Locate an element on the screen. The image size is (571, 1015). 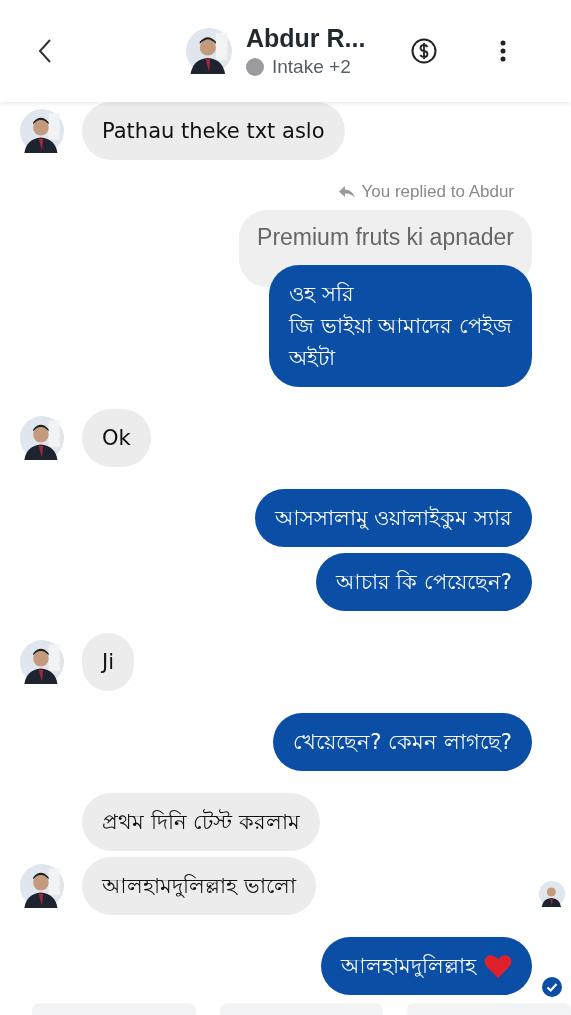
message-bubble: প্রথম দিনি টেস্ট করলাম is located at coordinates (201, 822).